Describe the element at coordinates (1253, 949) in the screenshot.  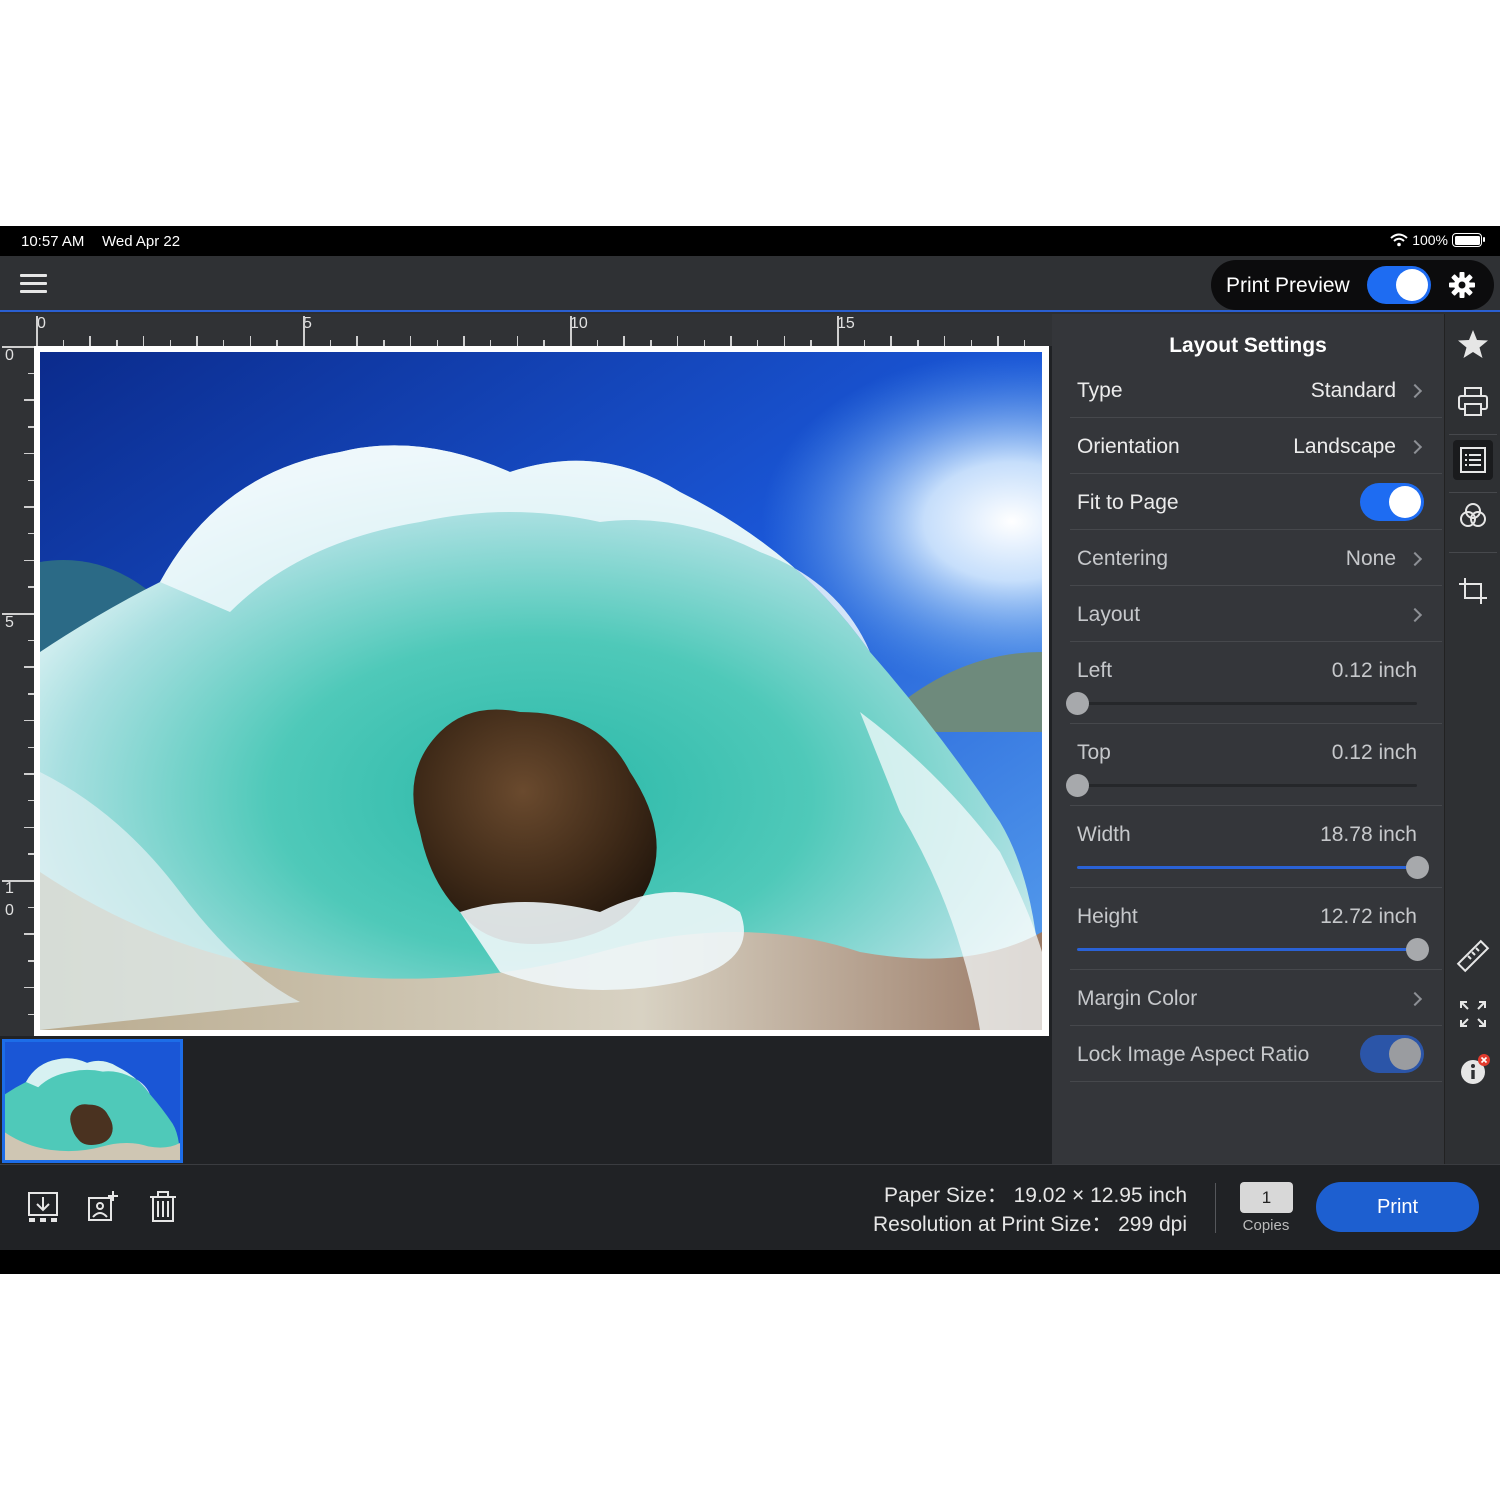
I see `height-slider` at that location.